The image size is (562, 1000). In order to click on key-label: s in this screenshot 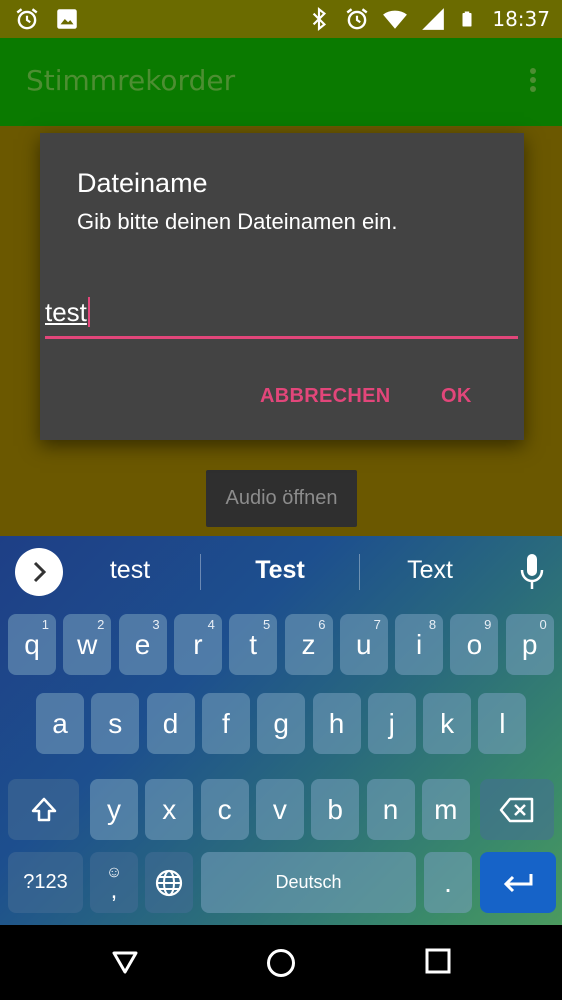, I will do `click(115, 723)`.